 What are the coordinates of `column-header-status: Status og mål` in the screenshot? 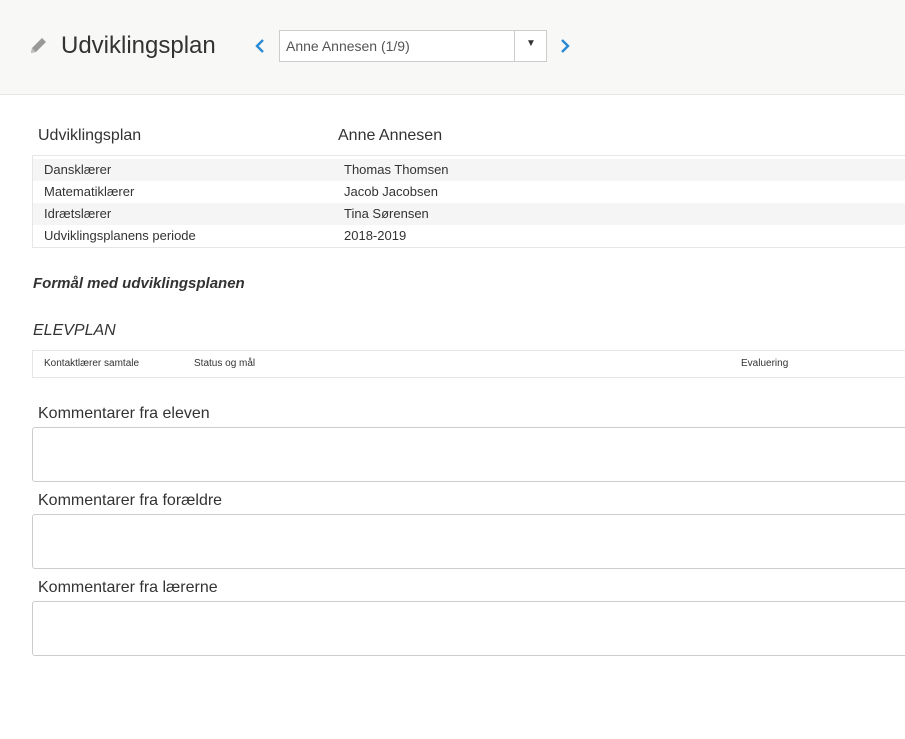 It's located at (225, 363).